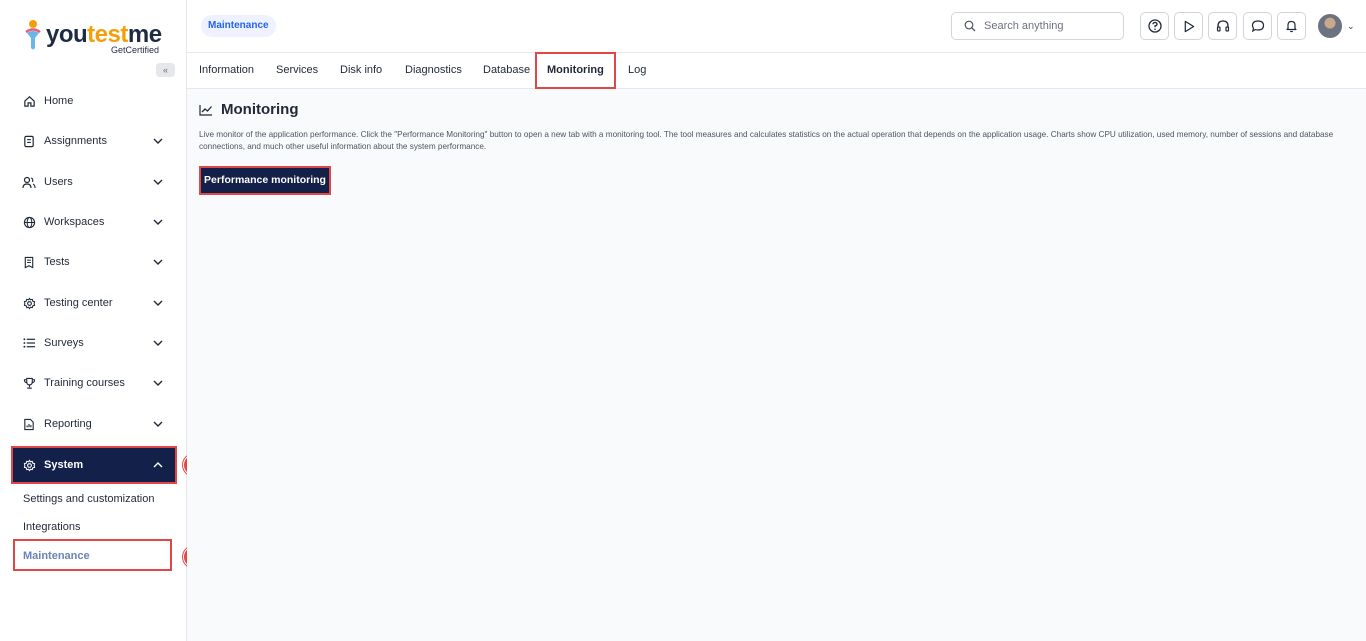  I want to click on tab-services: Services, so click(297, 71).